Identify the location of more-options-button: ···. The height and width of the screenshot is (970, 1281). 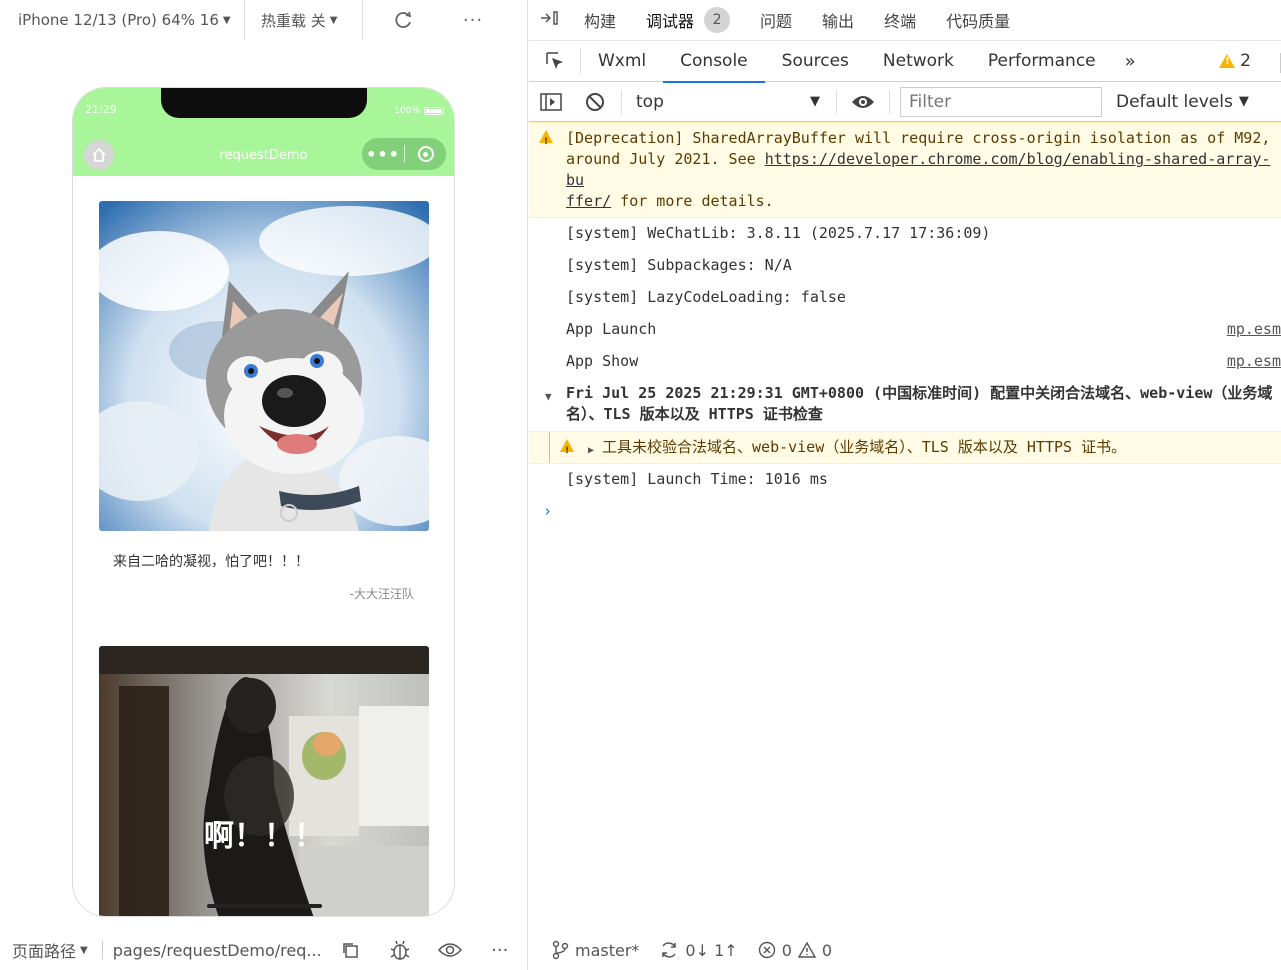
(500, 950).